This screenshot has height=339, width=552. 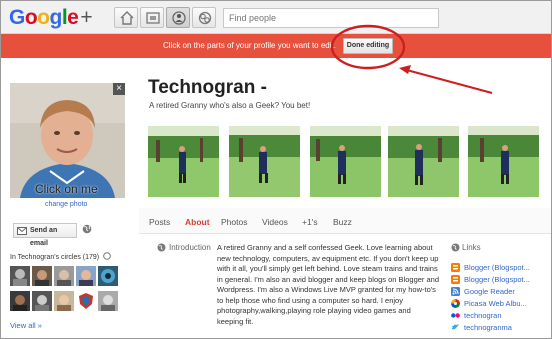 What do you see at coordinates (455, 327) in the screenshot?
I see `twitter-icon` at bounding box center [455, 327].